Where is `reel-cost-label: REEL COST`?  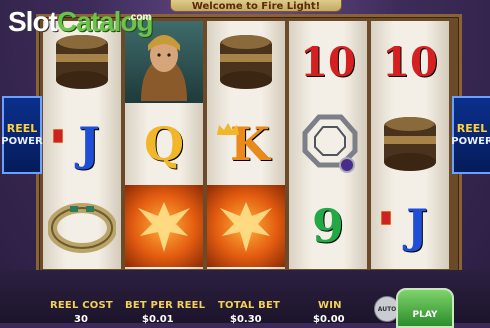
reel-cost-label: REEL COST is located at coordinates (81, 305).